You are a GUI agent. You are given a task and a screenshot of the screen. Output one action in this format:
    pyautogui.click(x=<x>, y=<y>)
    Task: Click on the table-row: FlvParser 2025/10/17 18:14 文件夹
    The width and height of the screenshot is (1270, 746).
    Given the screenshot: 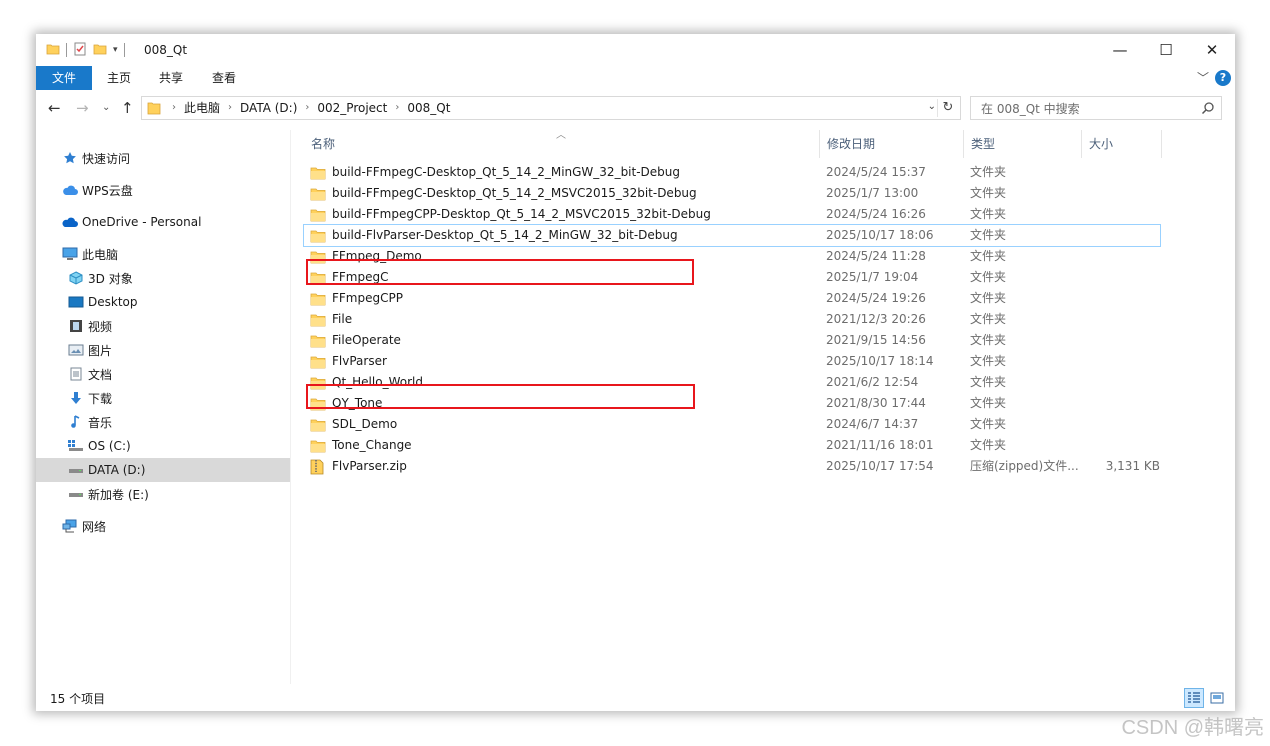 What is the action you would take?
    pyautogui.click(x=732, y=361)
    